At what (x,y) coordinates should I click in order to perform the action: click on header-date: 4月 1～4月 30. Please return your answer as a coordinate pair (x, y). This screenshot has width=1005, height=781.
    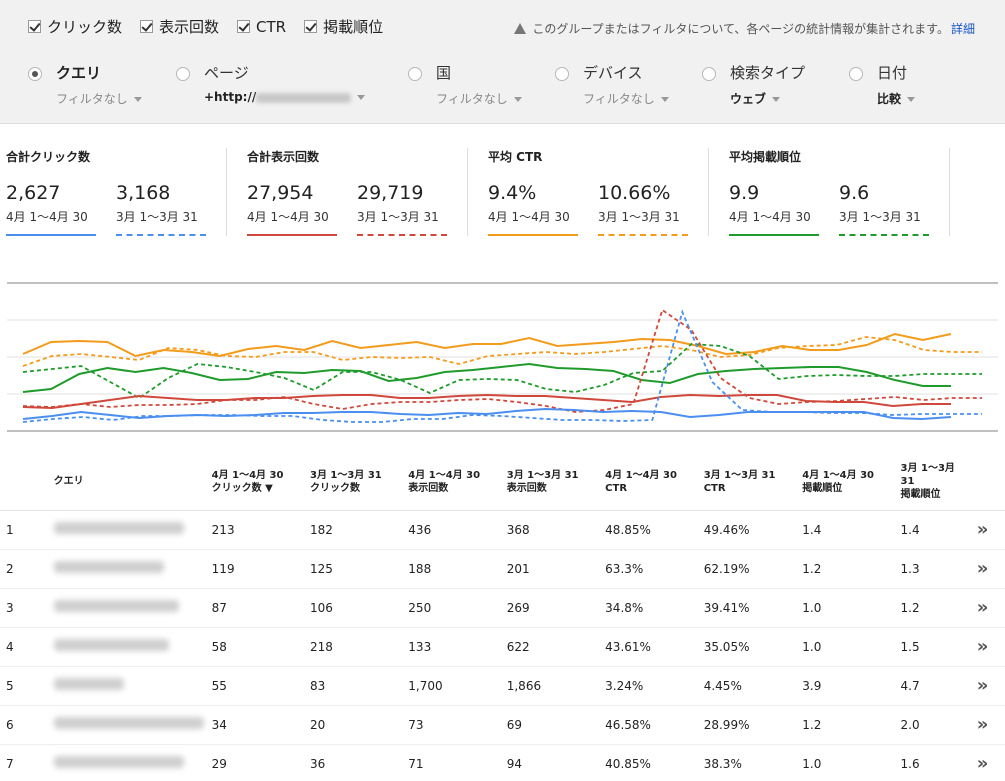
    Looking at the image, I should click on (444, 475).